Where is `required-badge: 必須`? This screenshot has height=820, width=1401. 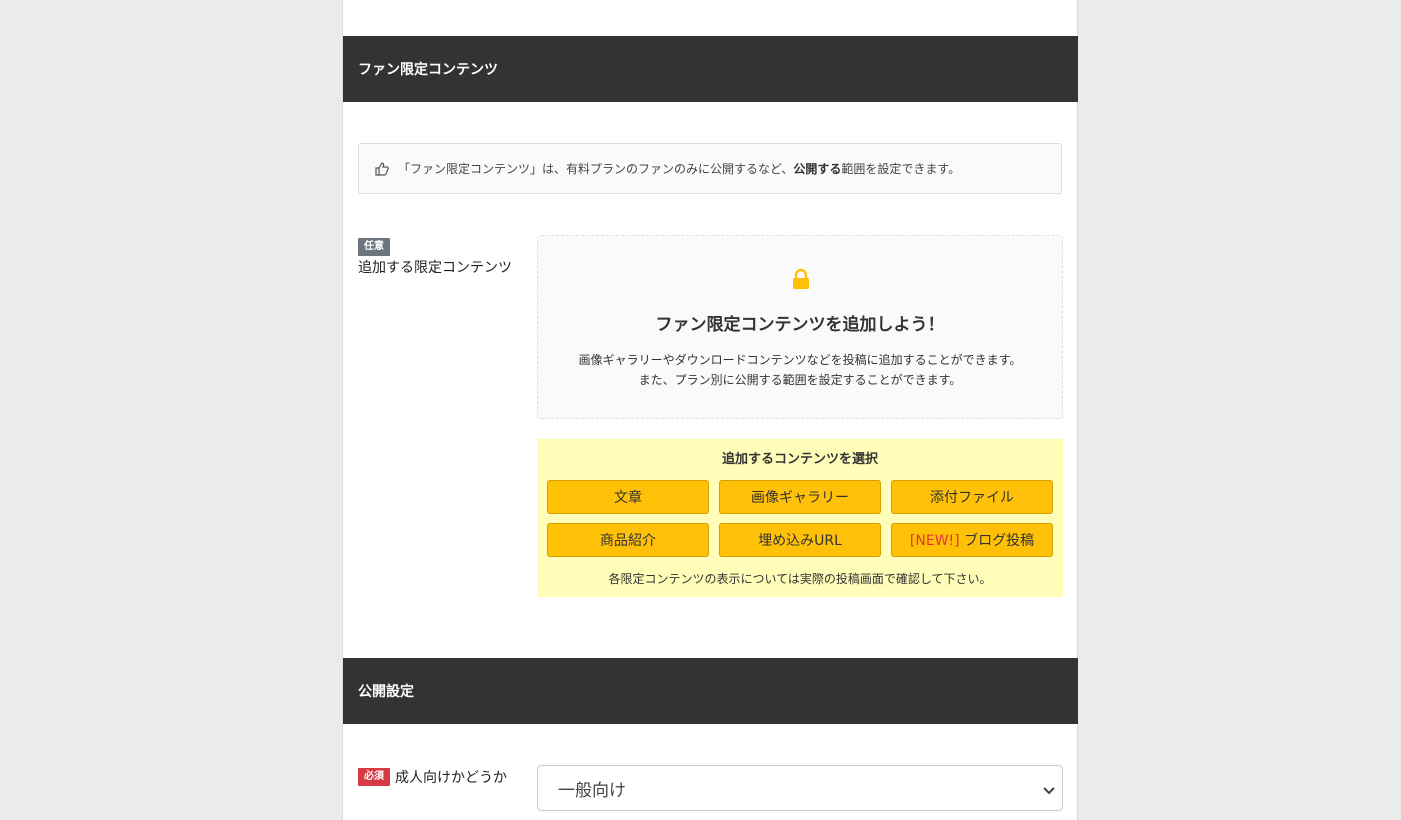
required-badge: 必須 is located at coordinates (374, 777).